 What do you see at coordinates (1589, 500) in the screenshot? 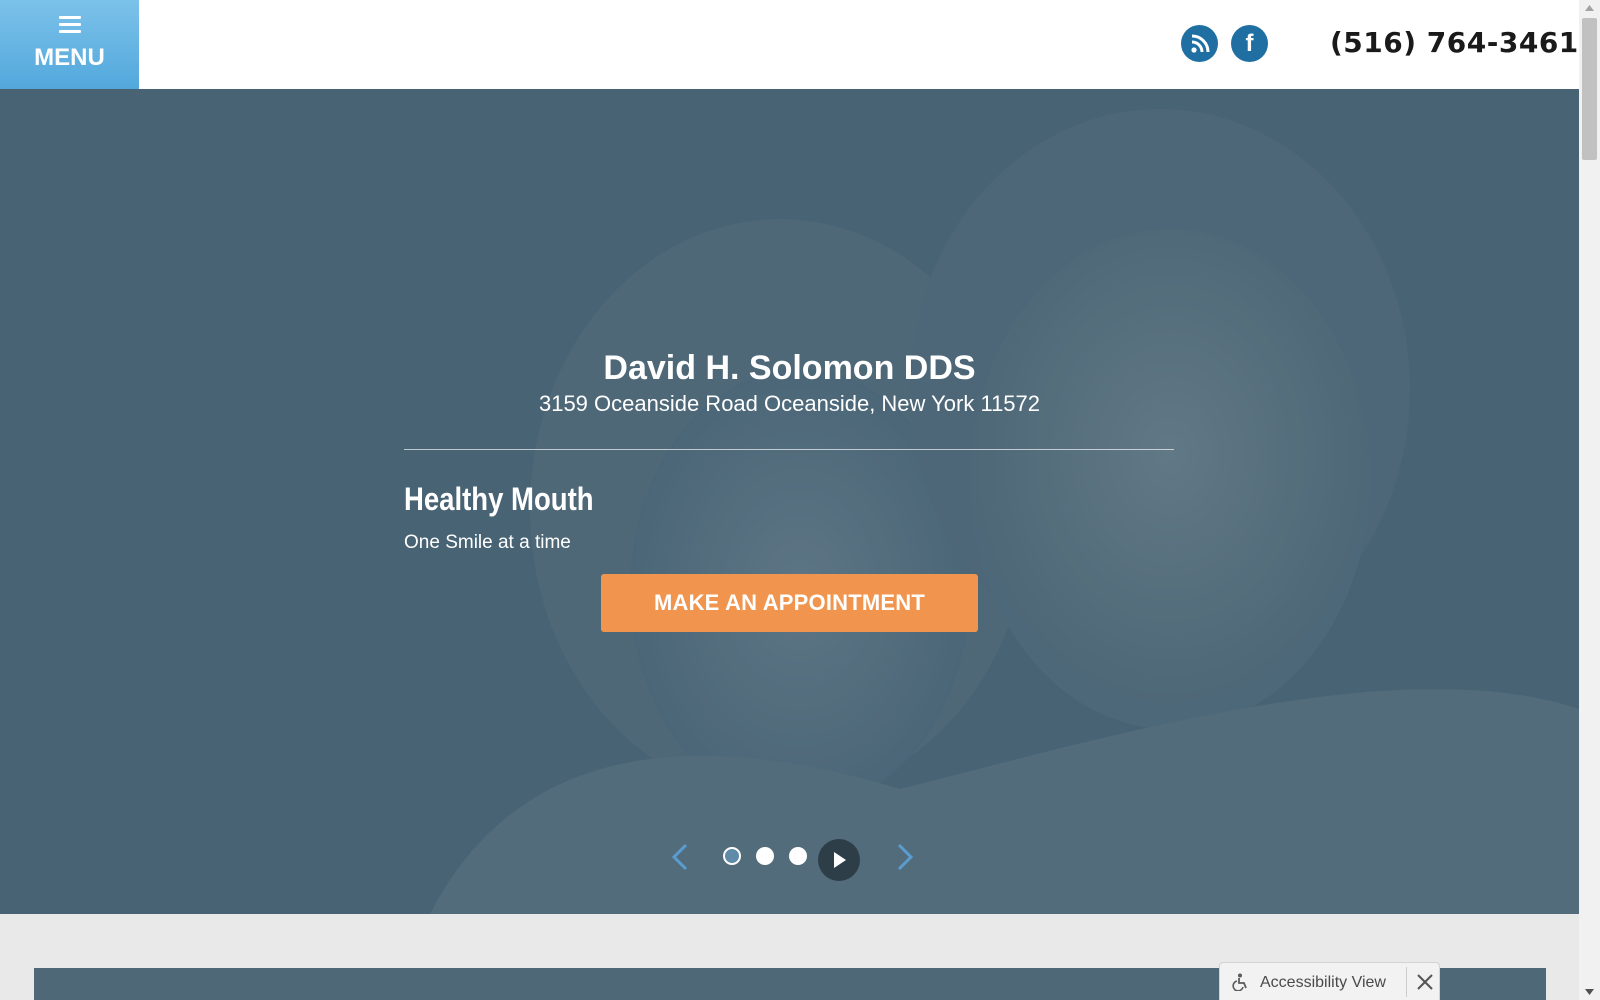
I see `scrollbar` at bounding box center [1589, 500].